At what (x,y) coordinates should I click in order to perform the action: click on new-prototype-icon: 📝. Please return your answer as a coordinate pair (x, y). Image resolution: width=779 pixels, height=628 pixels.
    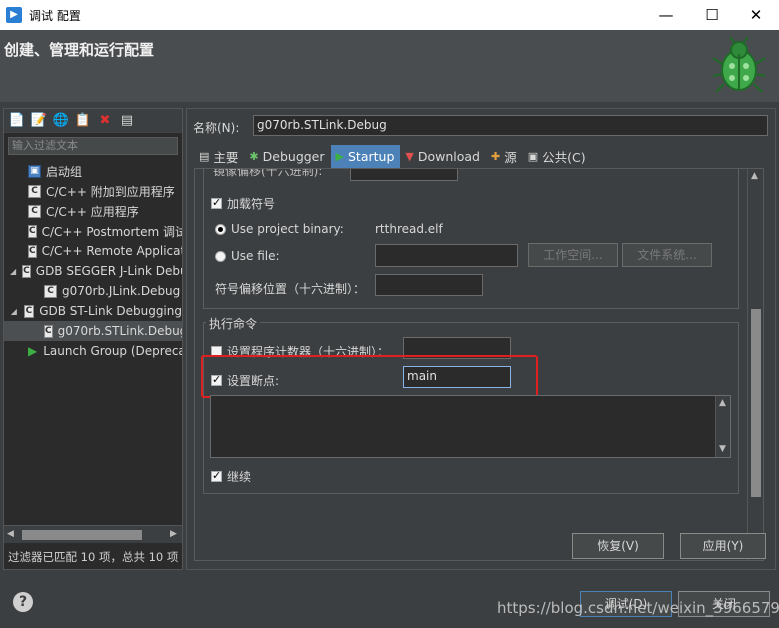
    Looking at the image, I should click on (39, 121).